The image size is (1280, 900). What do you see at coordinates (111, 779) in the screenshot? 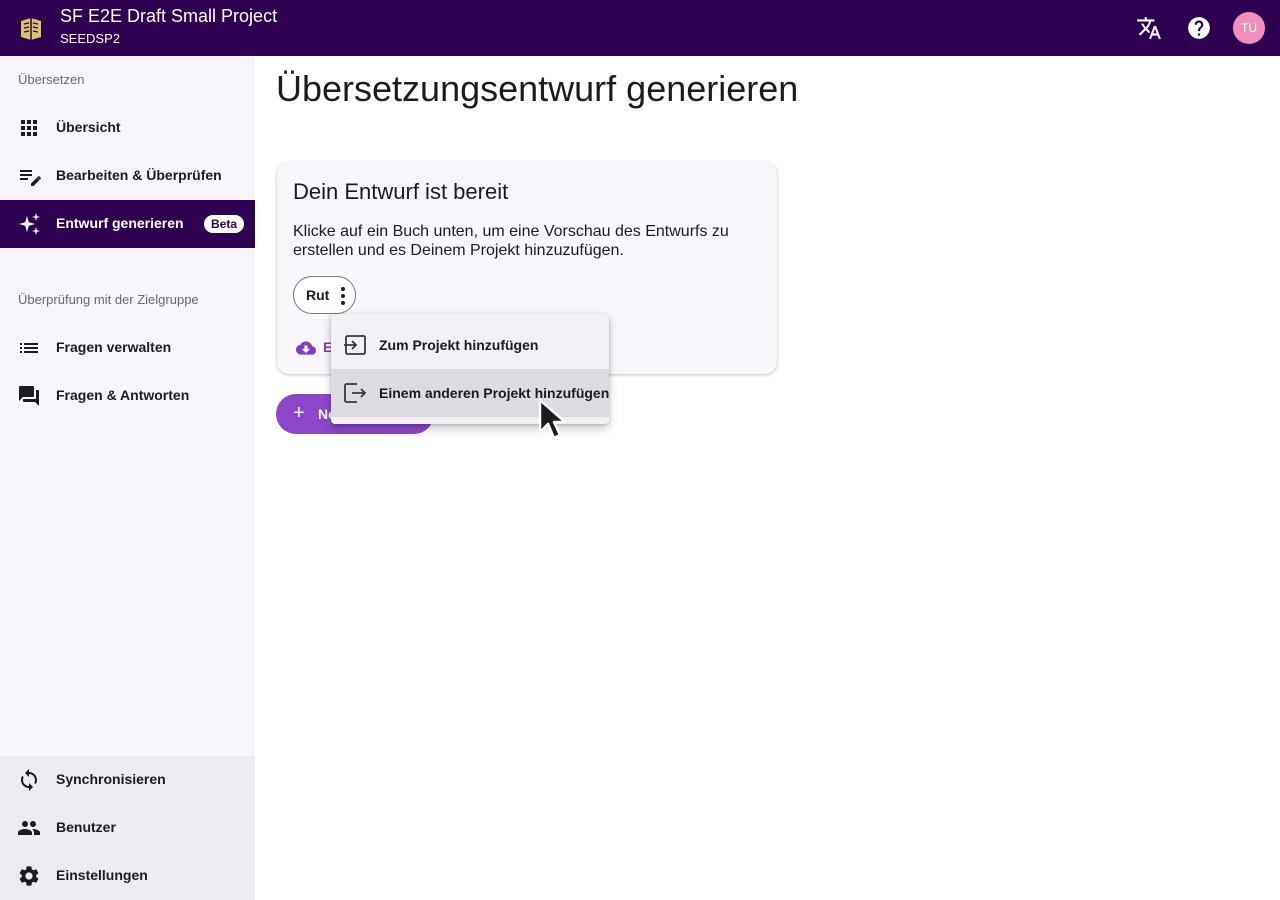
I see `sidebar-item-label: Synchronisieren` at bounding box center [111, 779].